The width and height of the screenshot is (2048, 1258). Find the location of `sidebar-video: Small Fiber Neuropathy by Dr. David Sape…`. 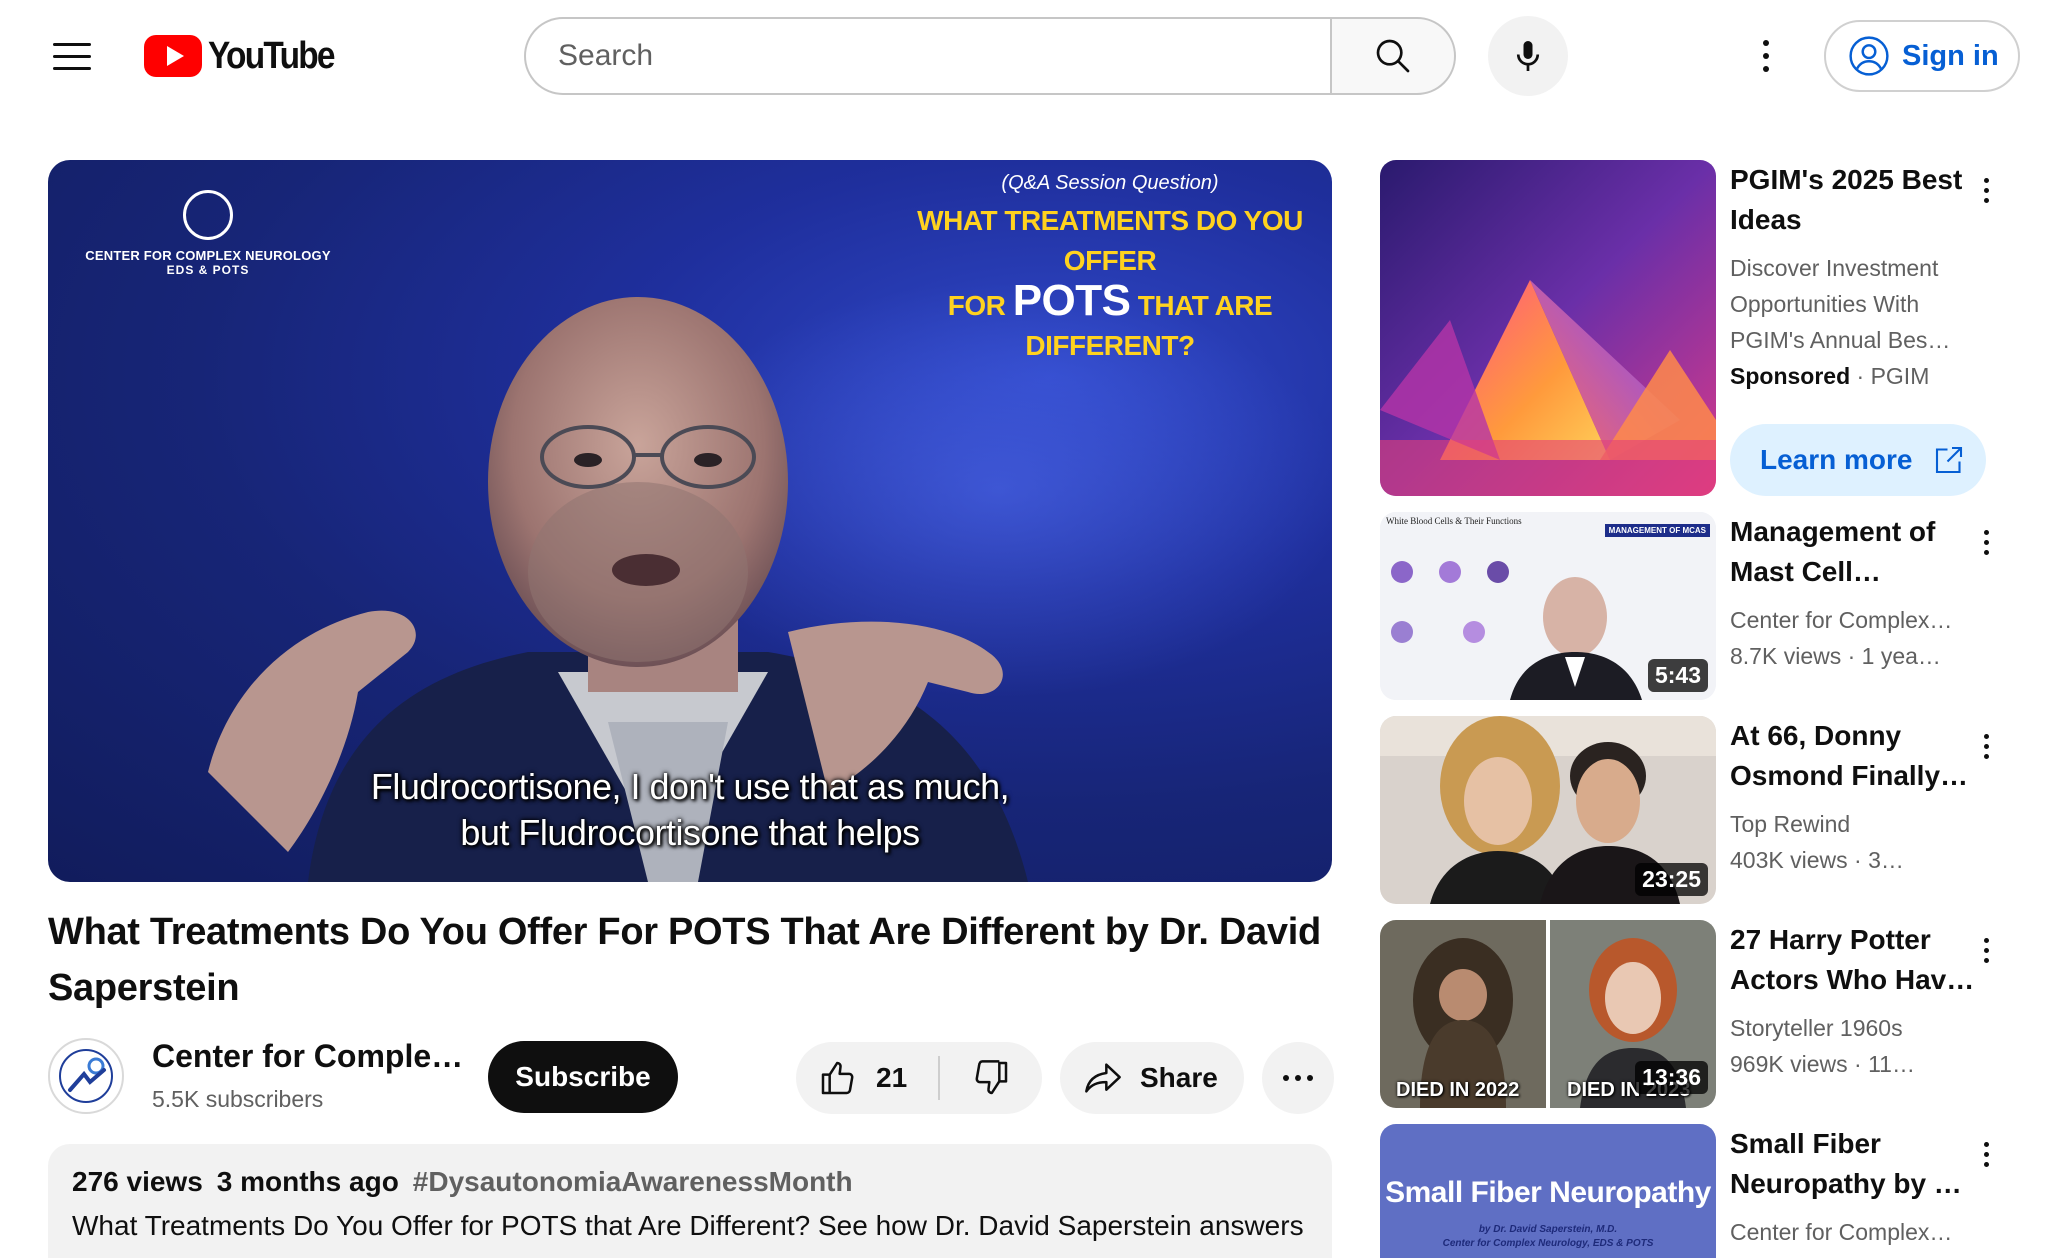

sidebar-video: Small Fiber Neuropathy by Dr. David Sape… is located at coordinates (1700, 1191).